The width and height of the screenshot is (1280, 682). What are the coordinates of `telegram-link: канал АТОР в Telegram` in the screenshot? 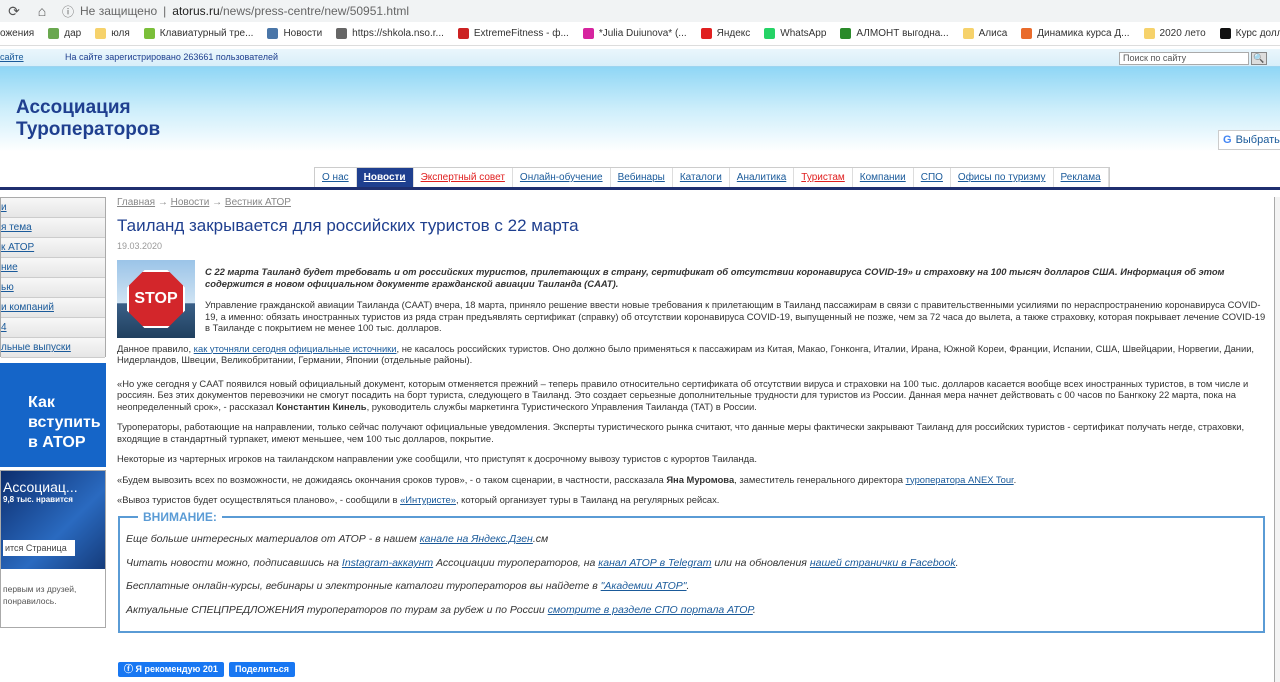 It's located at (654, 563).